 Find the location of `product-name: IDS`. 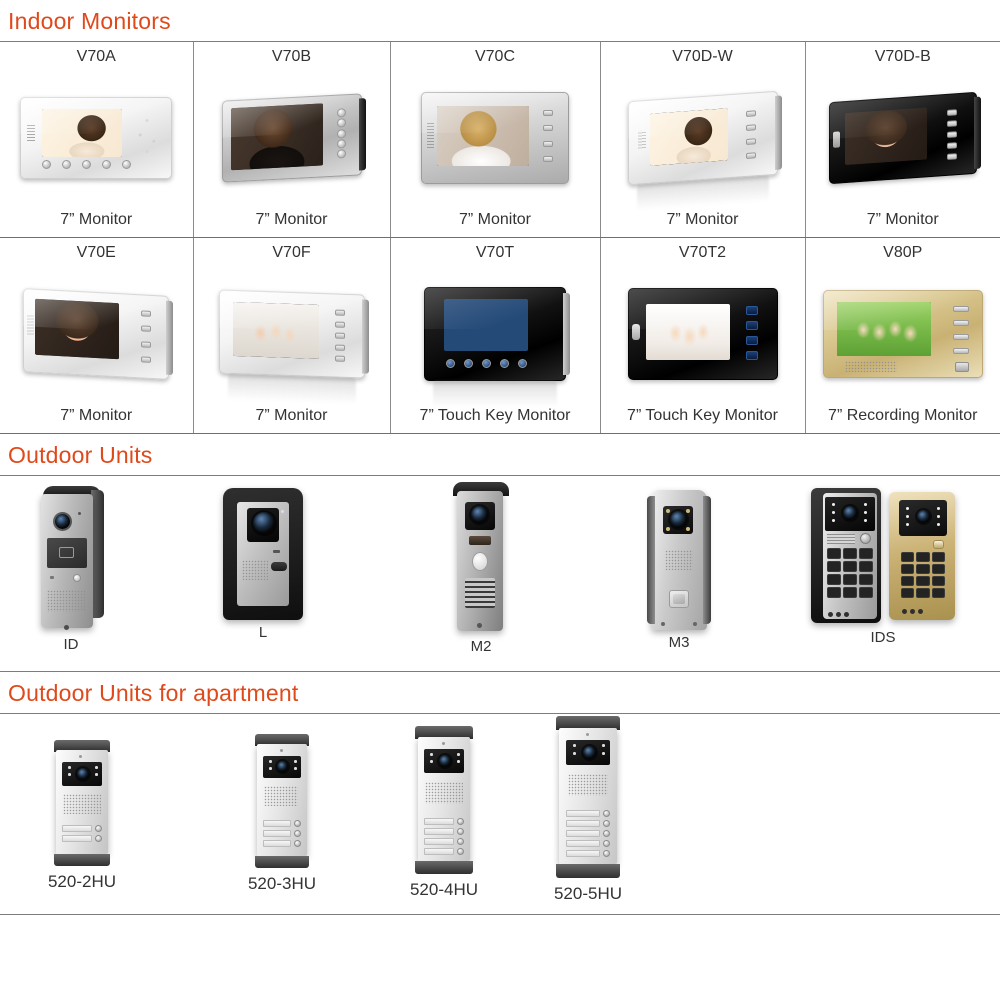

product-name: IDS is located at coordinates (883, 637).